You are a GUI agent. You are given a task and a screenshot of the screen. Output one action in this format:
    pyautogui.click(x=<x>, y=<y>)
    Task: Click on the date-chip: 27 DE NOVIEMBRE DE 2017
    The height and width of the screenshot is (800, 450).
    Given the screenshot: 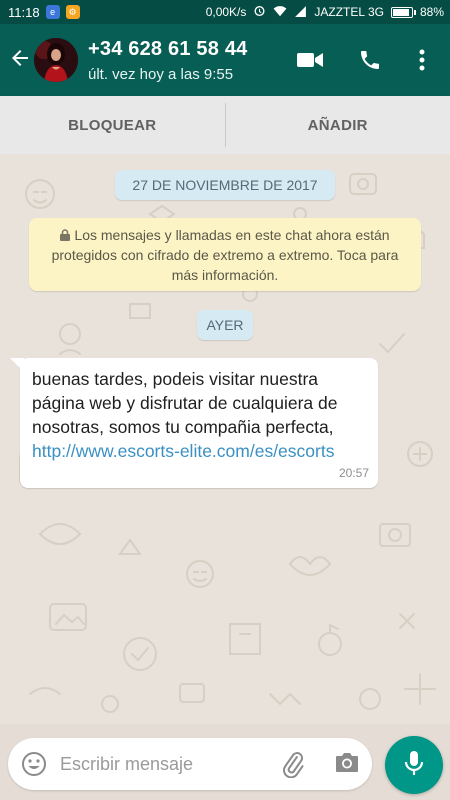 What is the action you would take?
    pyautogui.click(x=225, y=185)
    